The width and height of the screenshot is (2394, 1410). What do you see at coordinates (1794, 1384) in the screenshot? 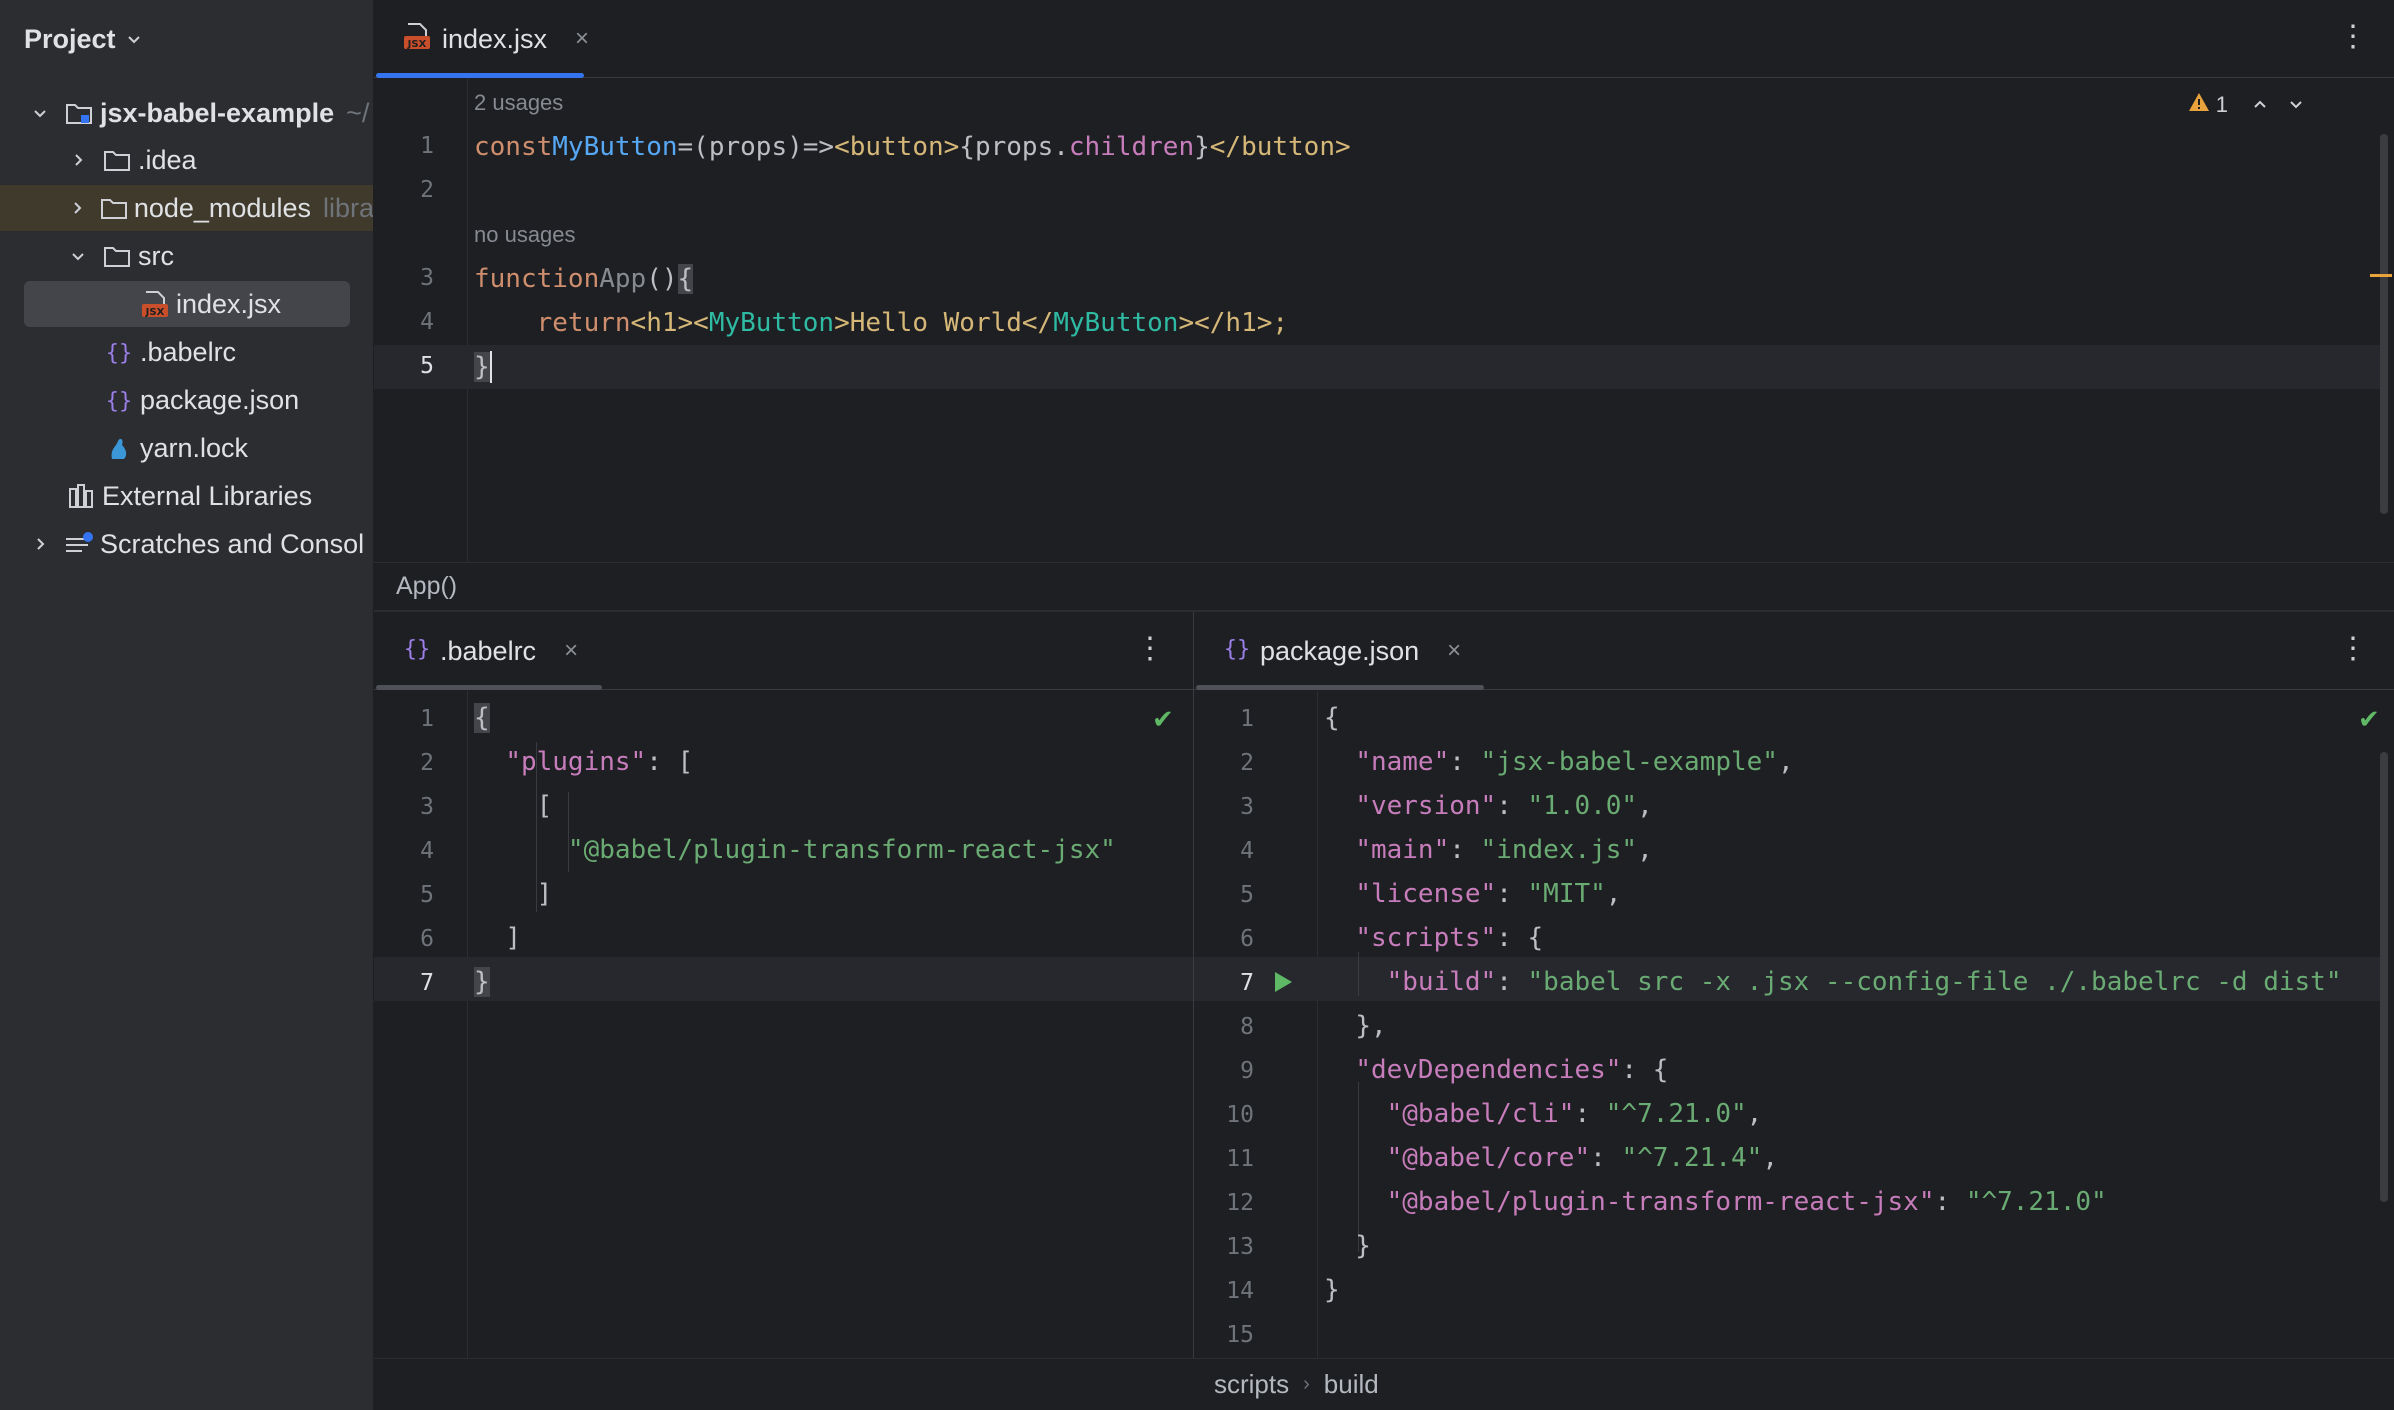
I see `breadcrumb: scripts › build` at bounding box center [1794, 1384].